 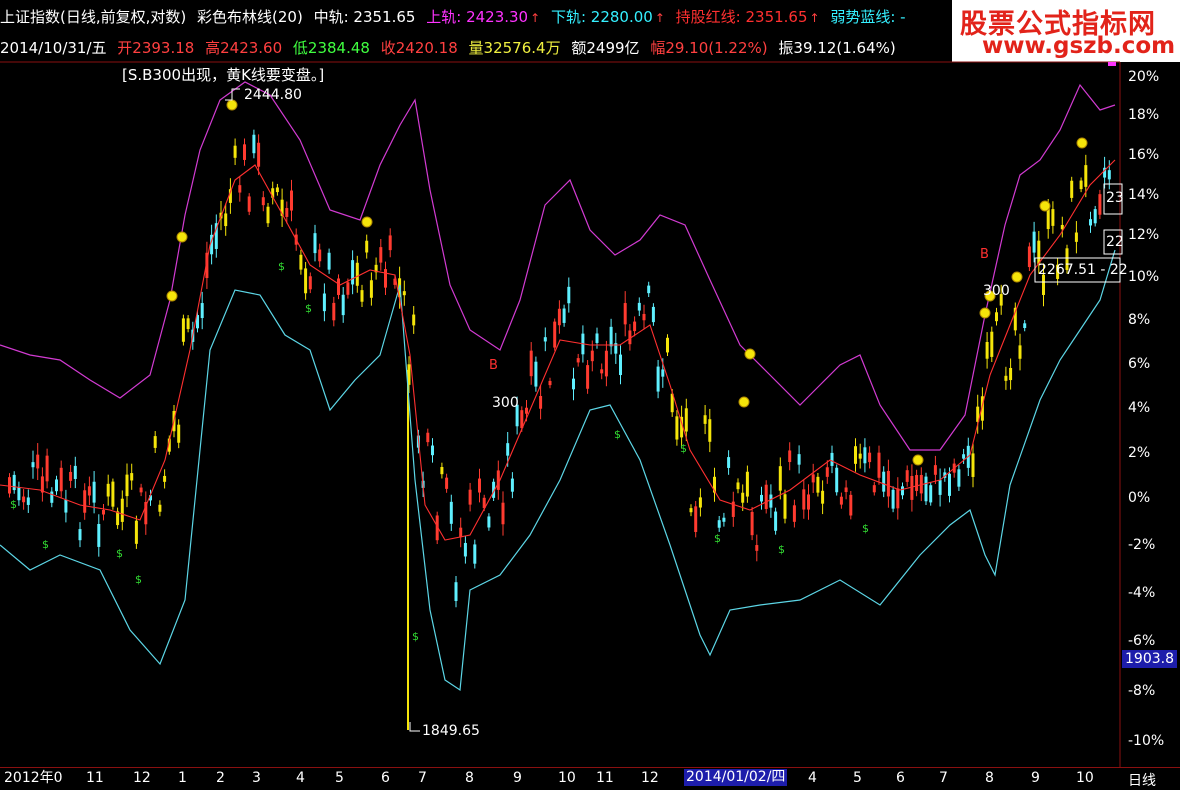 I want to click on time-tick-label: 7, so click(x=943, y=778).